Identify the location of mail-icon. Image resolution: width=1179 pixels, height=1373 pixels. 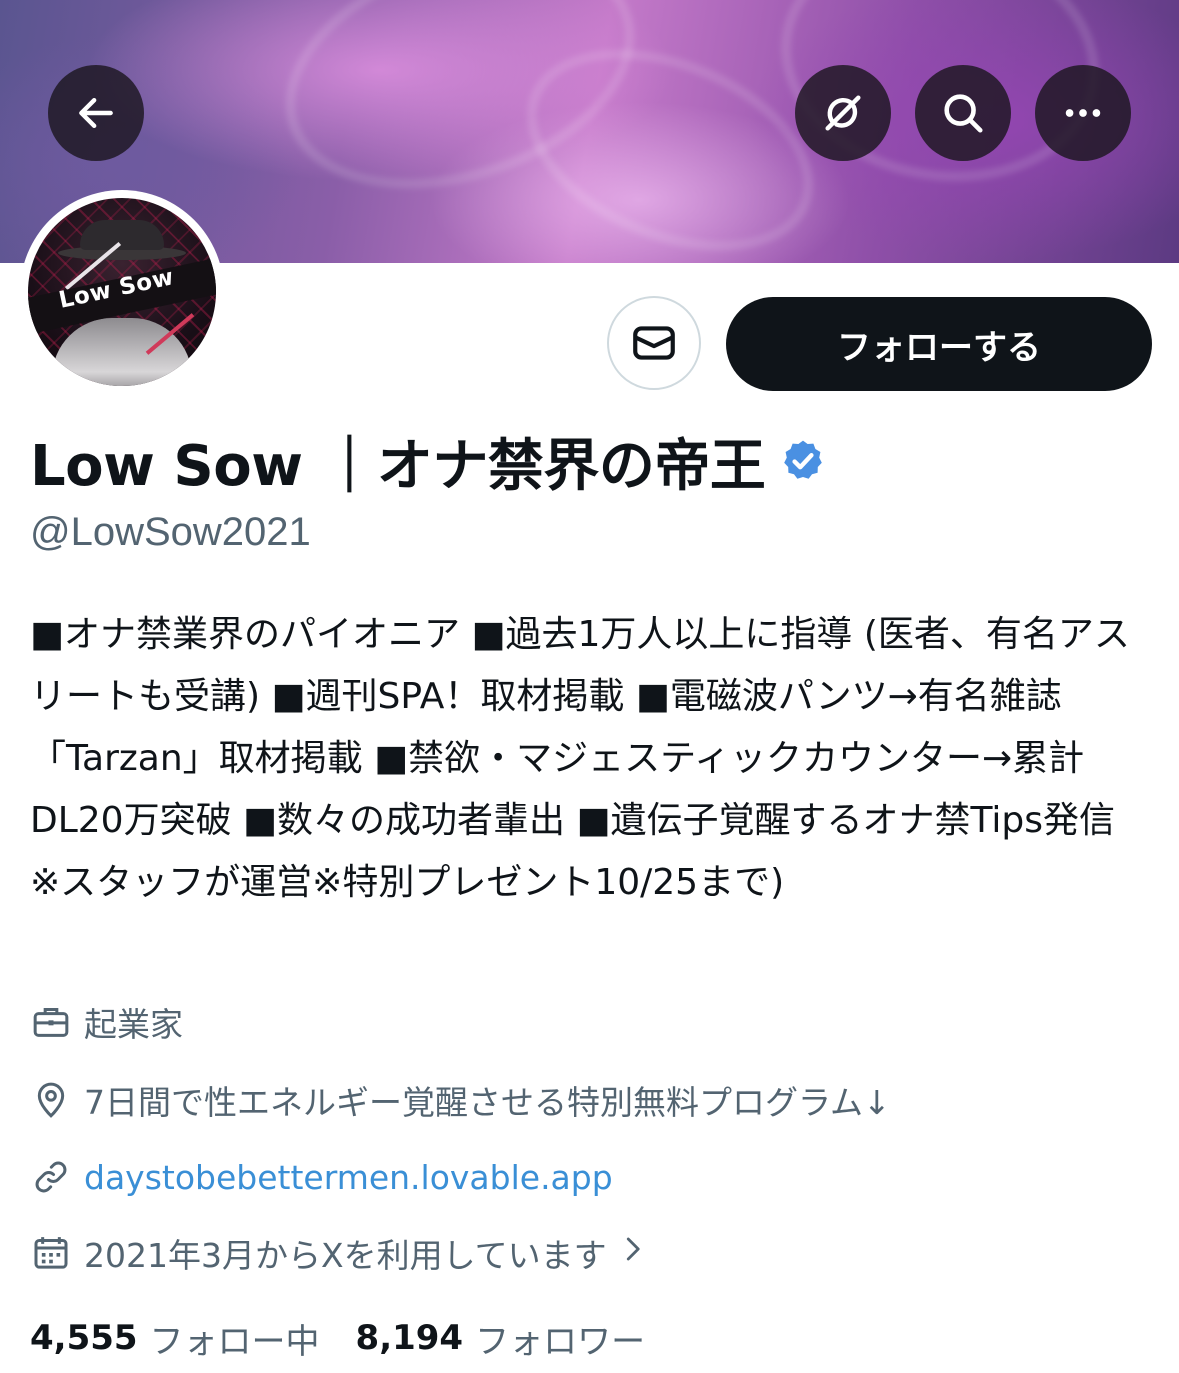
(654, 343).